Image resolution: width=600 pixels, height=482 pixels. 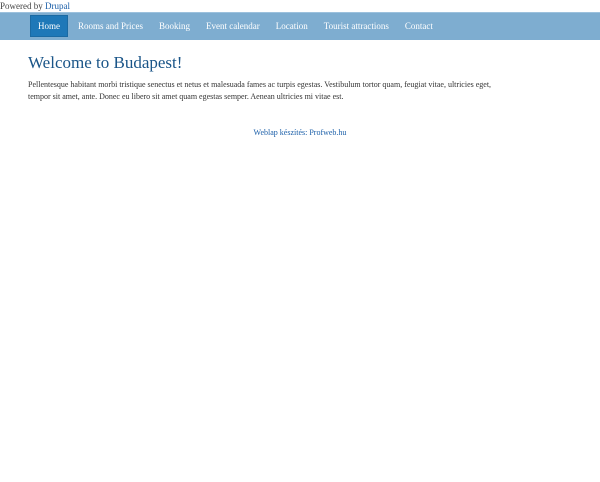 I want to click on nav-item-event-calendar: Event calendar, so click(x=233, y=26).